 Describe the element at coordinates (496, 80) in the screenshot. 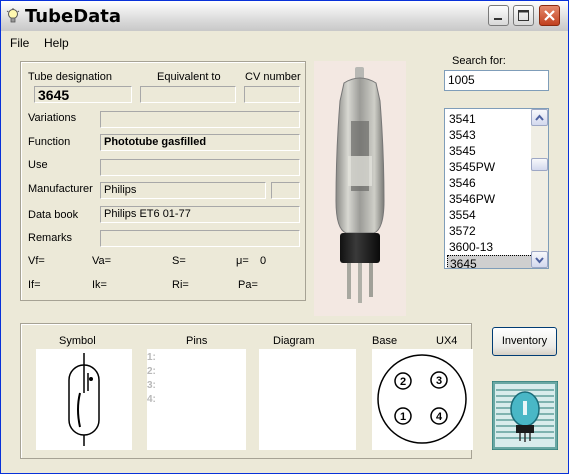

I see `search-input: 1005` at that location.